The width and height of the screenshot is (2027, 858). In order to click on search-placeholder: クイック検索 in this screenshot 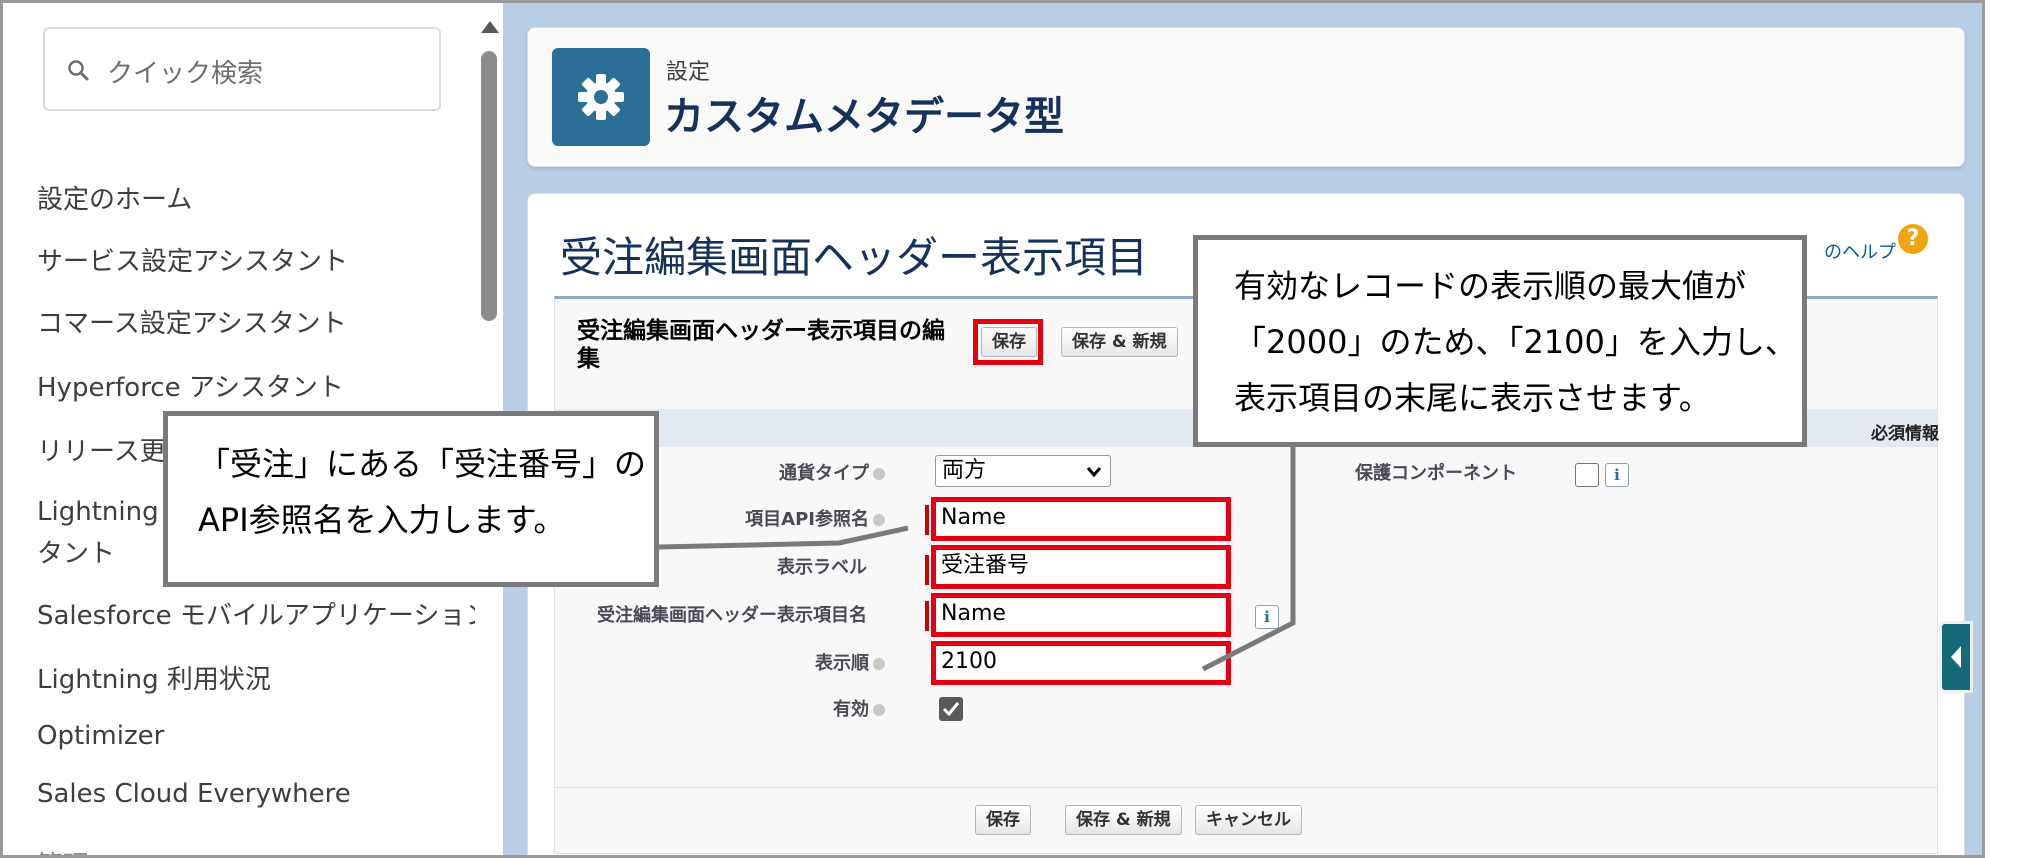, I will do `click(185, 74)`.